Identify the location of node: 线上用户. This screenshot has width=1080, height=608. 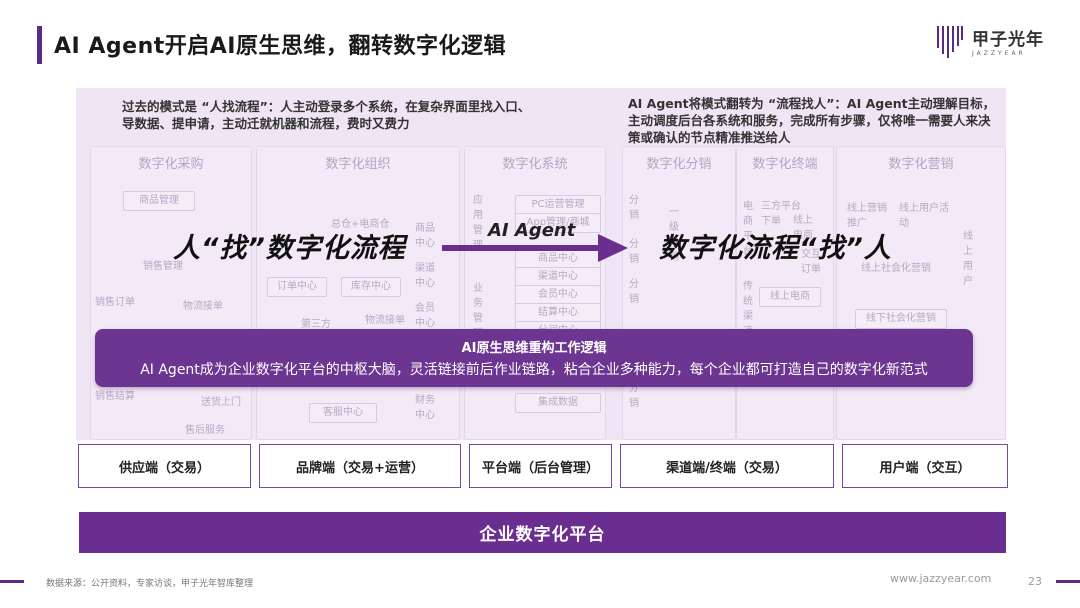
(968, 259).